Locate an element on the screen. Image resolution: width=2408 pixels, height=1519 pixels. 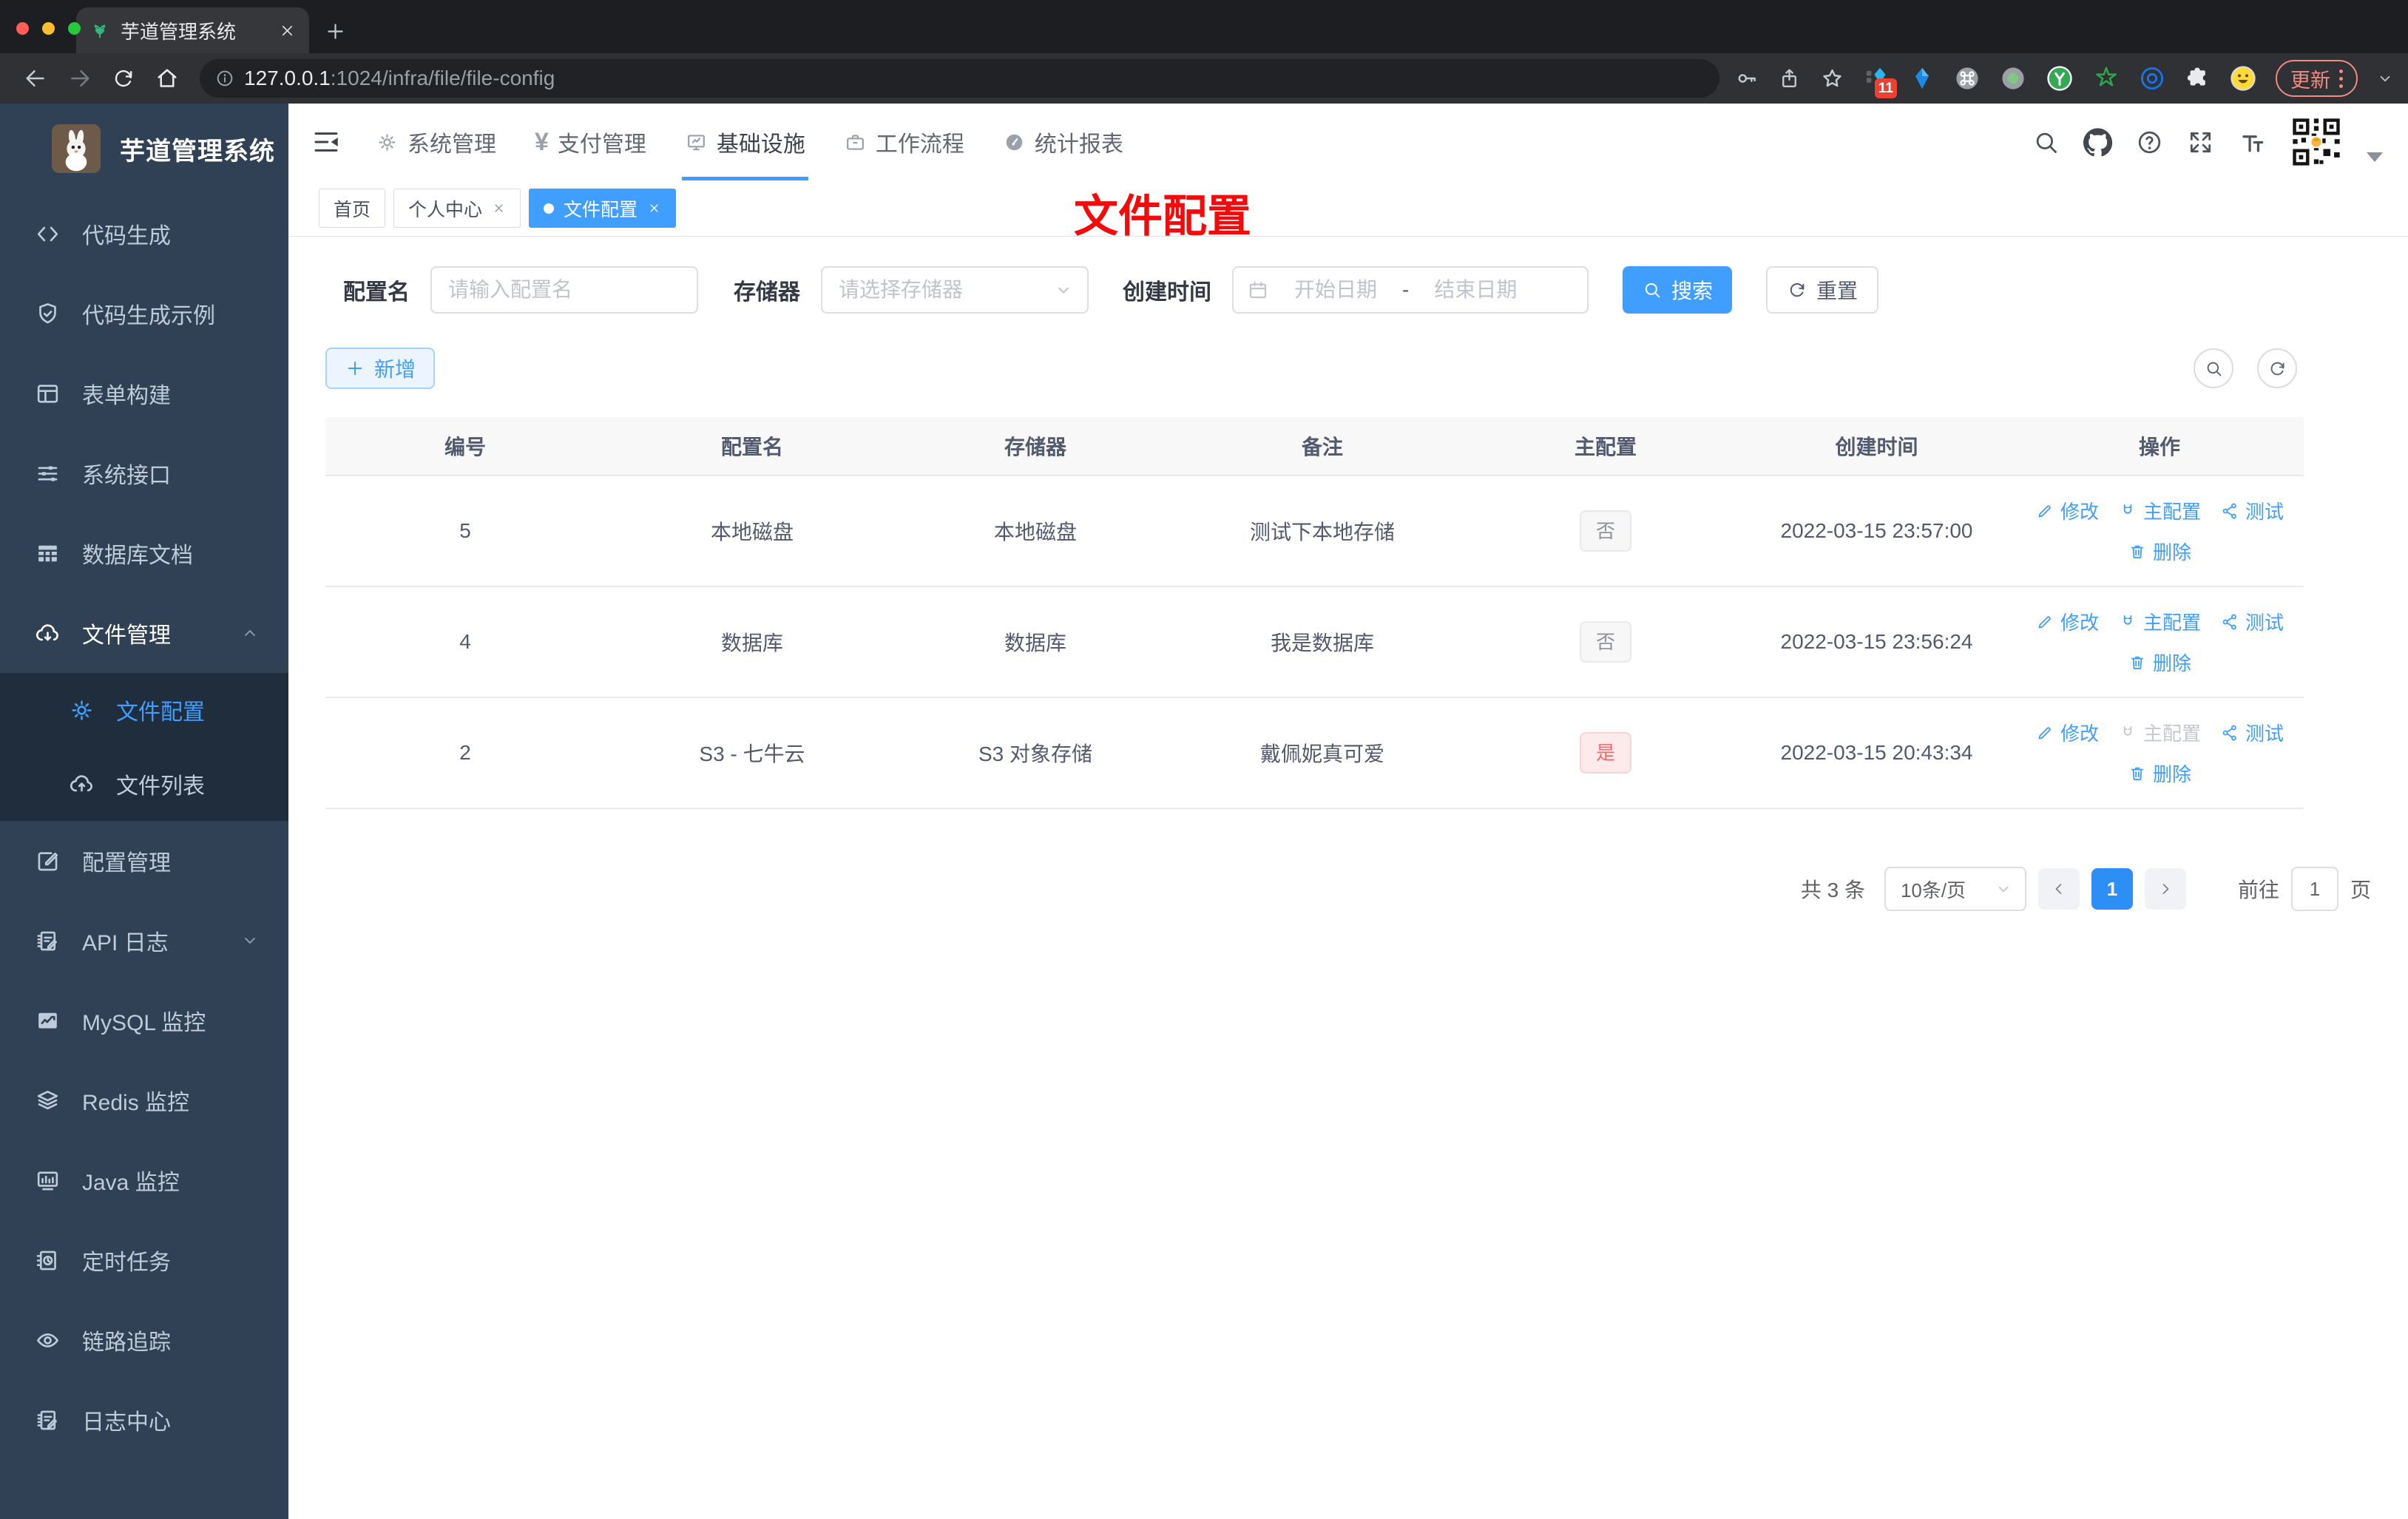
goto-page-input is located at coordinates (2314, 889).